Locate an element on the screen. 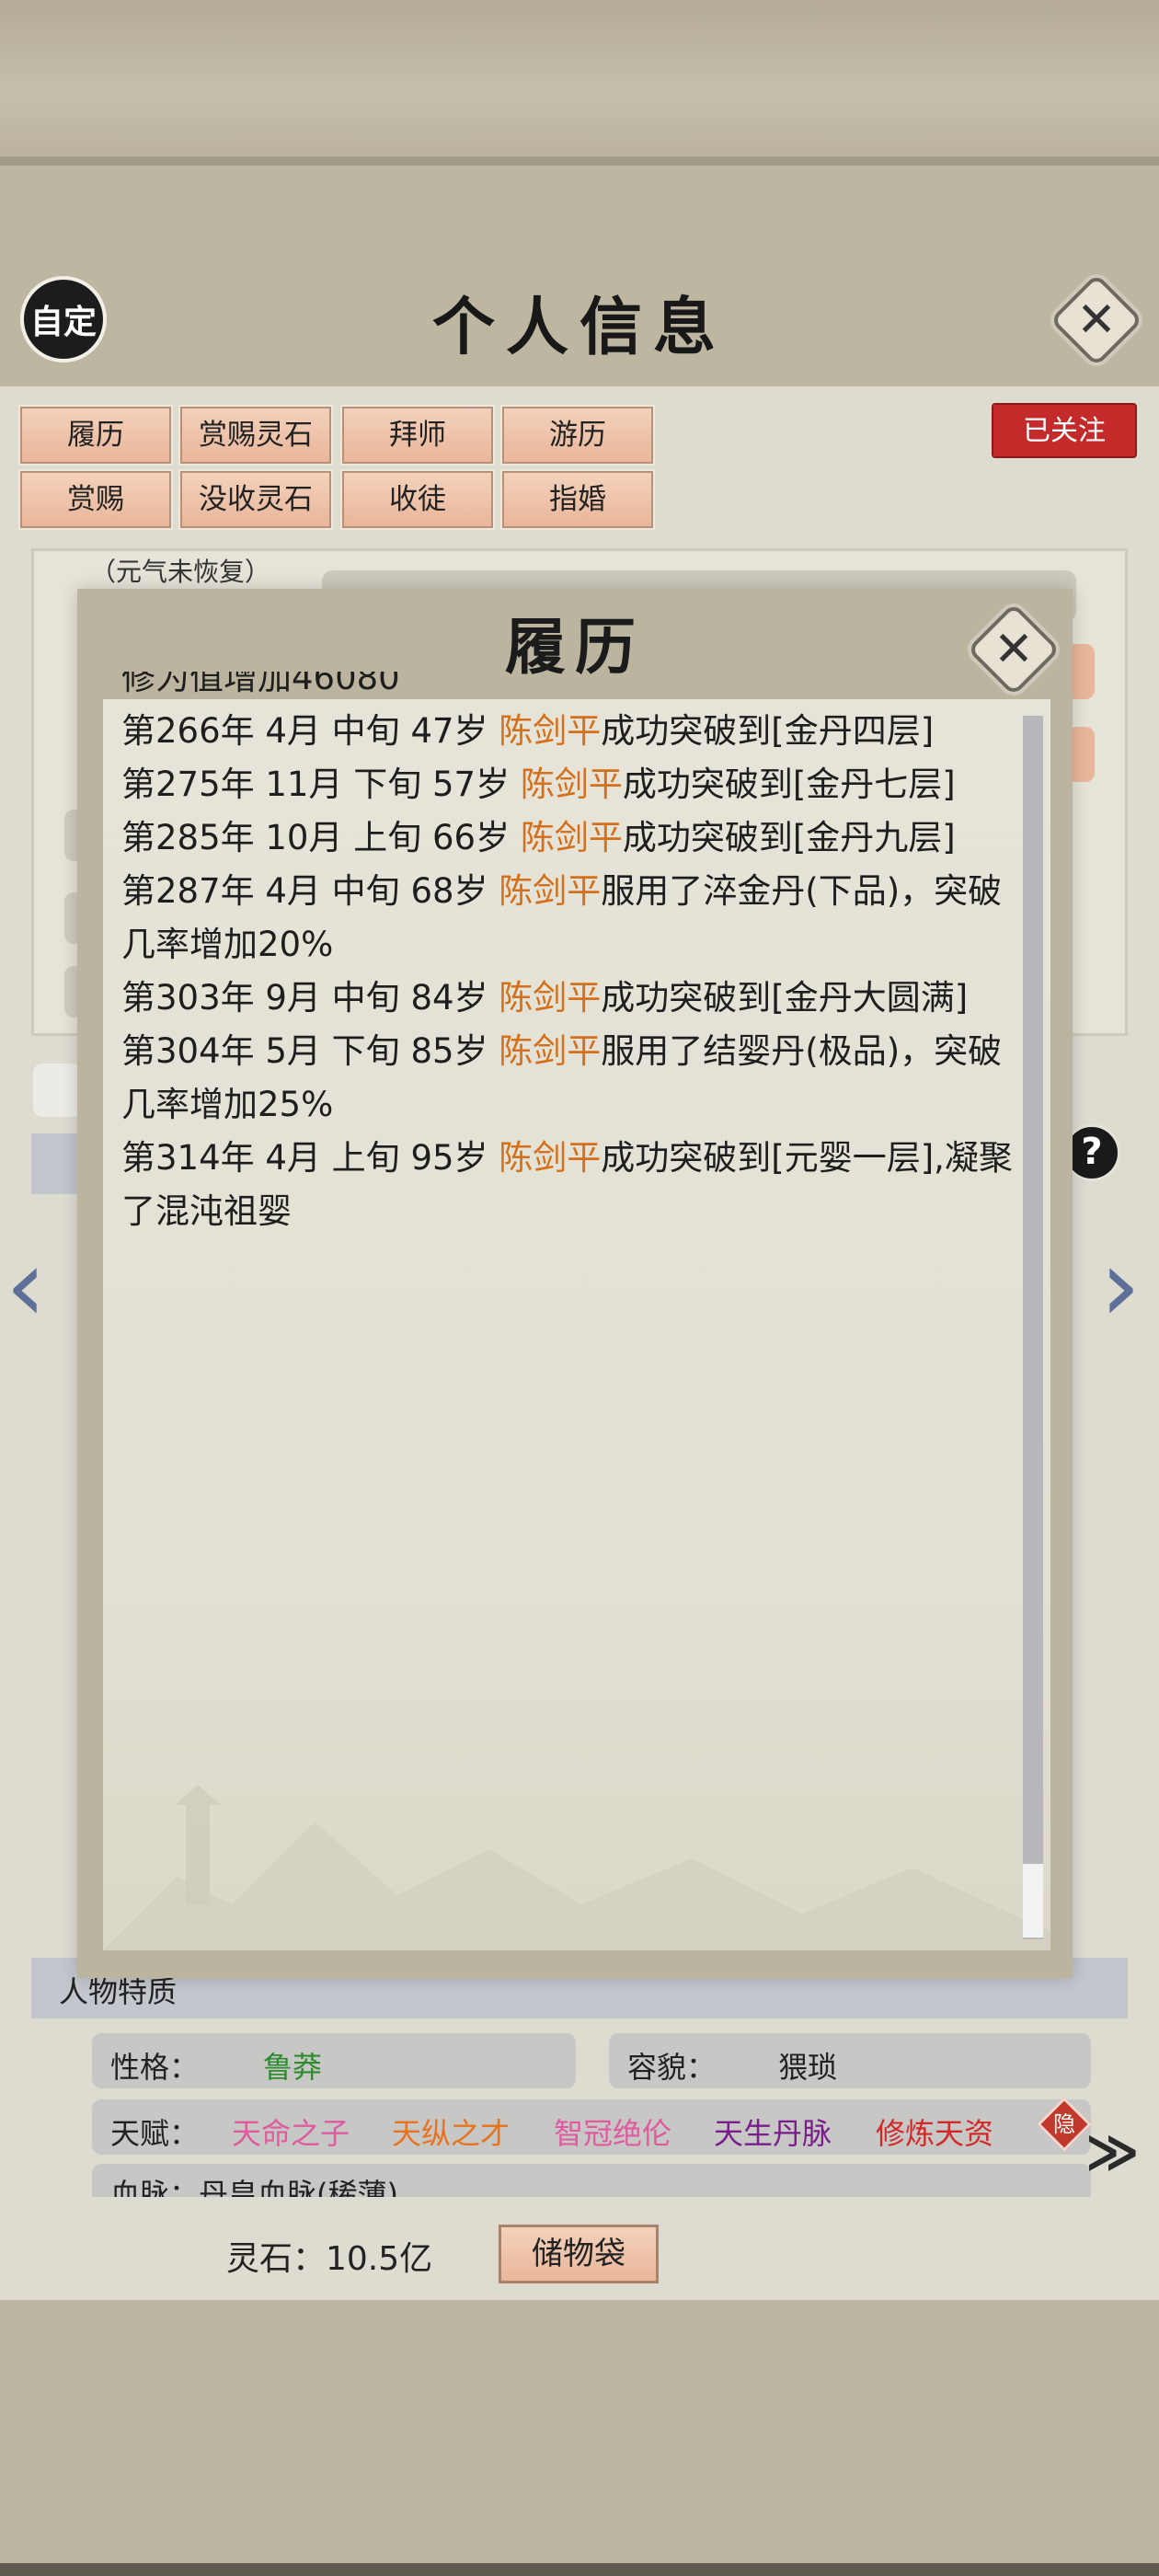  vitality-status: （元气未恢复） is located at coordinates (180, 572).